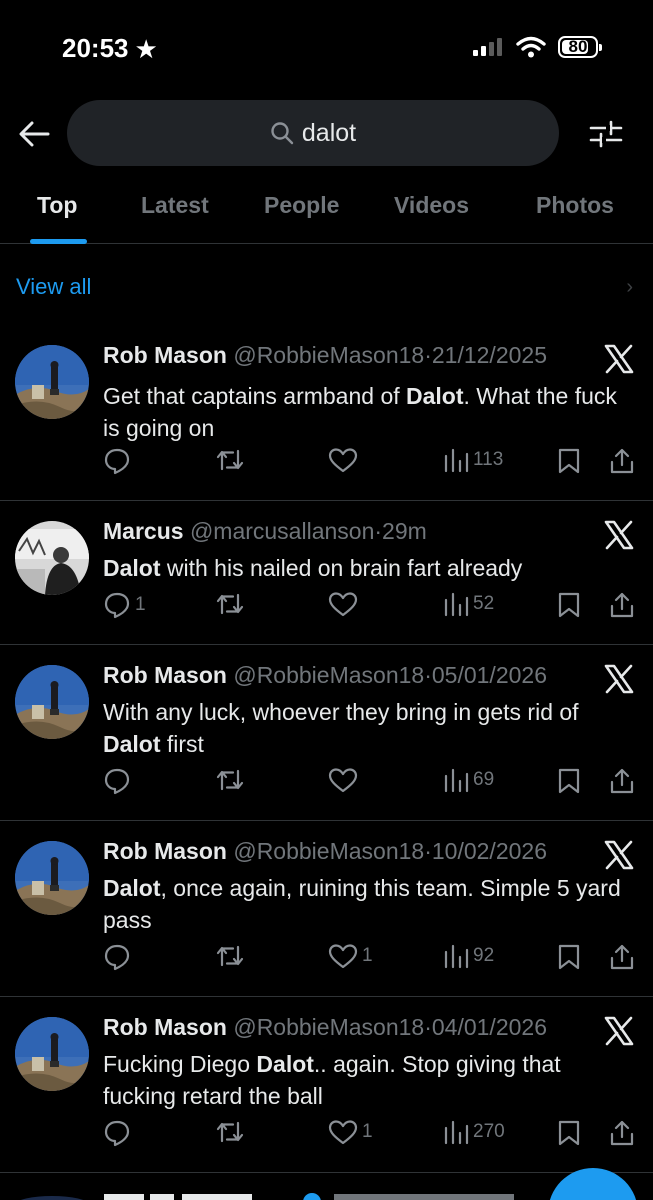 The image size is (653, 1200). What do you see at coordinates (489, 355) in the screenshot?
I see `tweet-date: 21/12/2025` at bounding box center [489, 355].